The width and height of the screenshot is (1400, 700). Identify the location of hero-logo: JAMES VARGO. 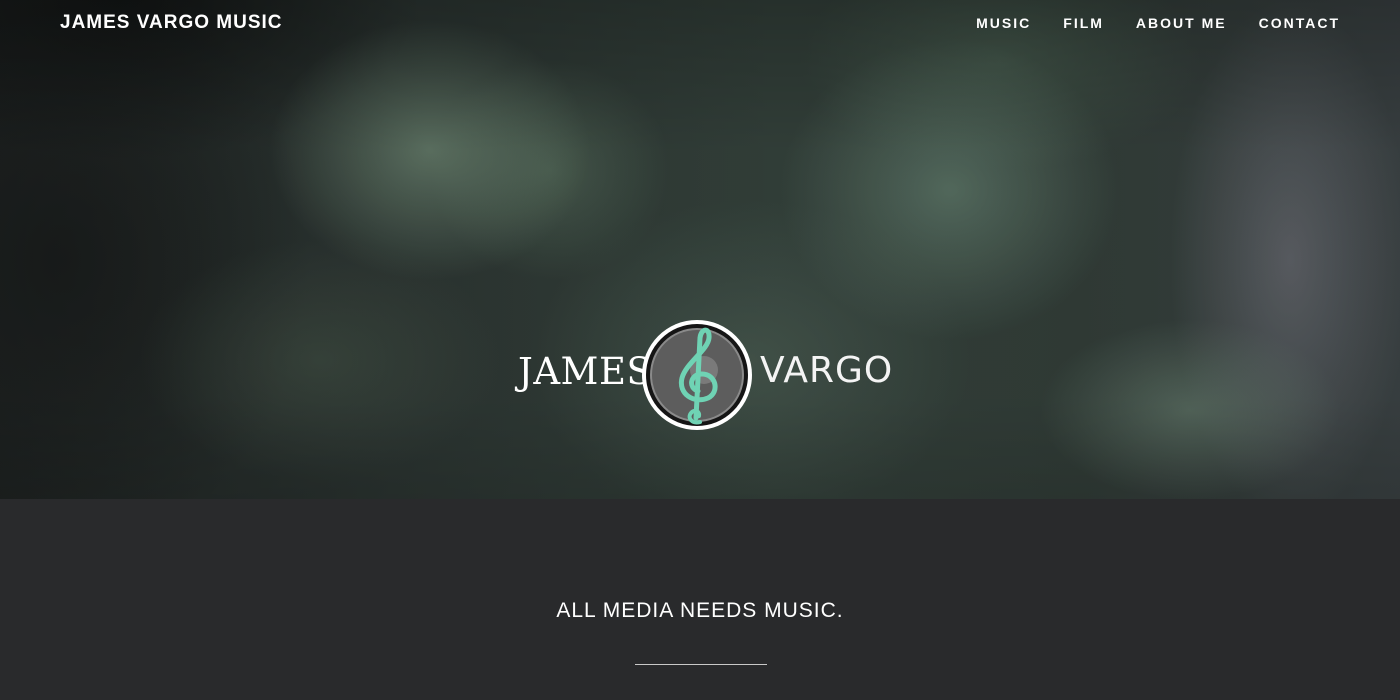
(705, 375).